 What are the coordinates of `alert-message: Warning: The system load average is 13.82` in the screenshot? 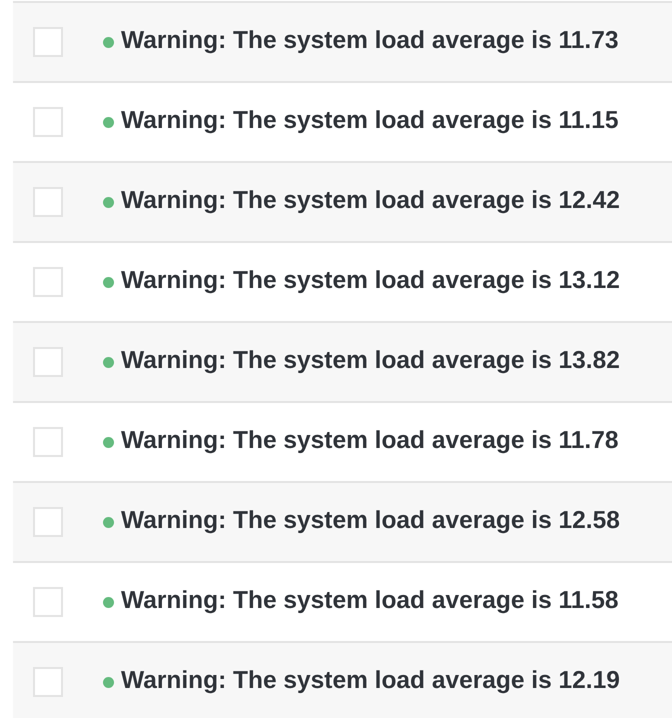 It's located at (370, 362).